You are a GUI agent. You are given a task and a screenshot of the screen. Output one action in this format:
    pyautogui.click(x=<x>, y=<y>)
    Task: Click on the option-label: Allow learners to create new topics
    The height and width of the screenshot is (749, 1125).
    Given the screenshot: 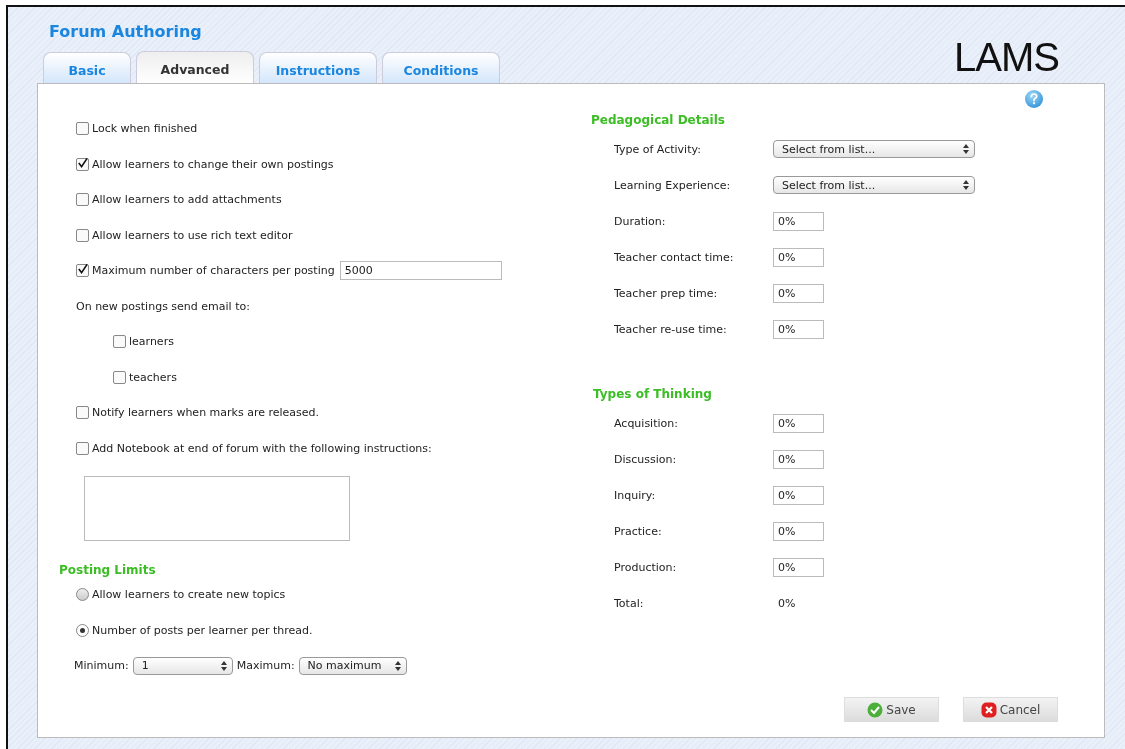 What is the action you would take?
    pyautogui.click(x=189, y=595)
    